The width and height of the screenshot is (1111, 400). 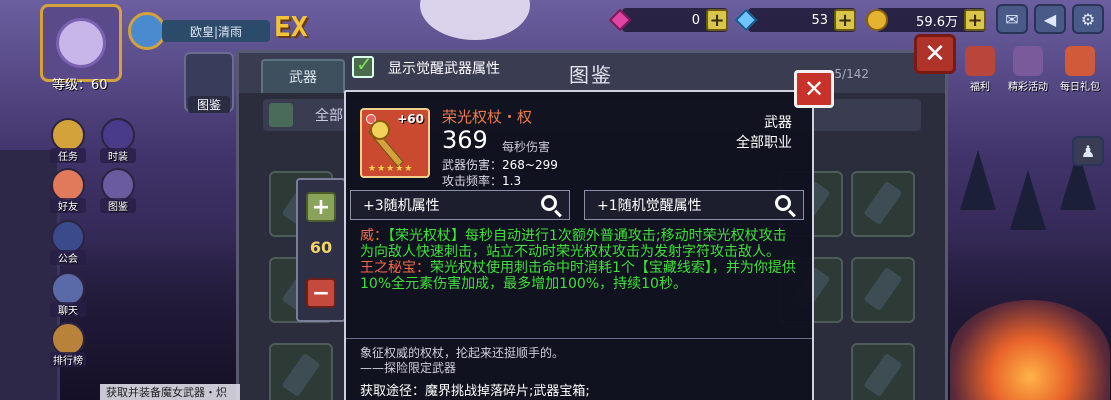 What do you see at coordinates (668, 20) in the screenshot?
I see `resource-pink-gem: 0 +` at bounding box center [668, 20].